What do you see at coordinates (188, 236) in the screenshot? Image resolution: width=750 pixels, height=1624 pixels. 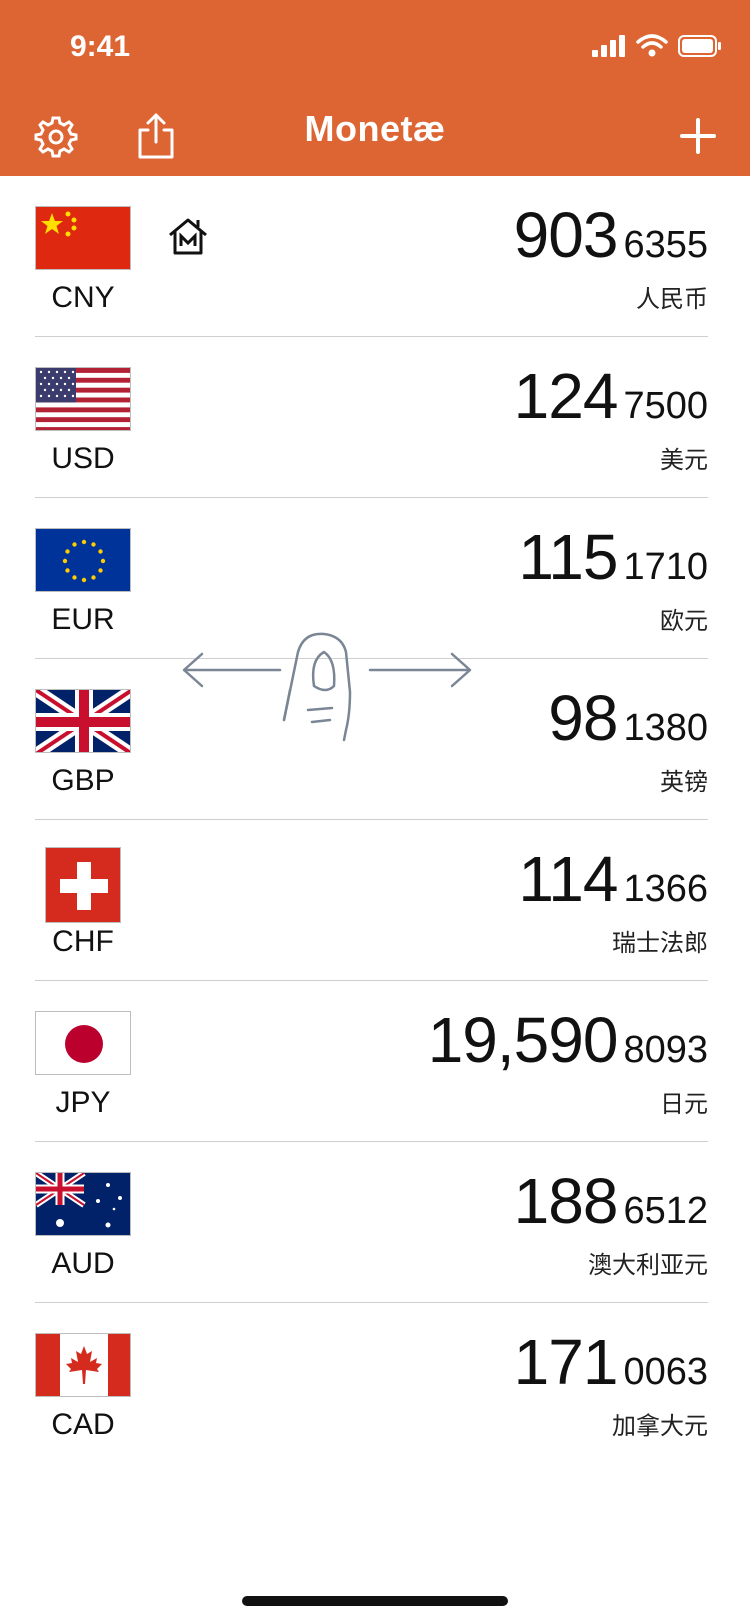 I see `base-currency-home-icon` at bounding box center [188, 236].